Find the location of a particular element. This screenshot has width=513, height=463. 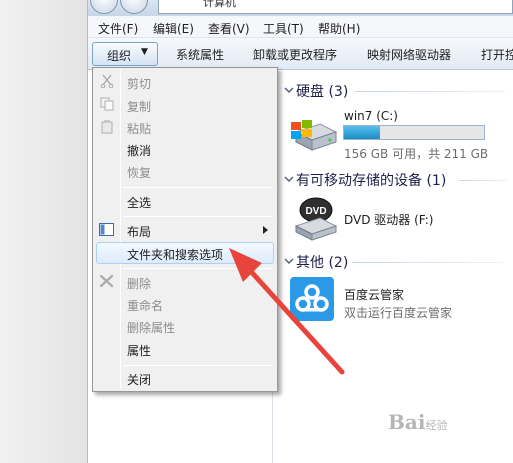

annotation-arrow-shaft is located at coordinates (294, 319).